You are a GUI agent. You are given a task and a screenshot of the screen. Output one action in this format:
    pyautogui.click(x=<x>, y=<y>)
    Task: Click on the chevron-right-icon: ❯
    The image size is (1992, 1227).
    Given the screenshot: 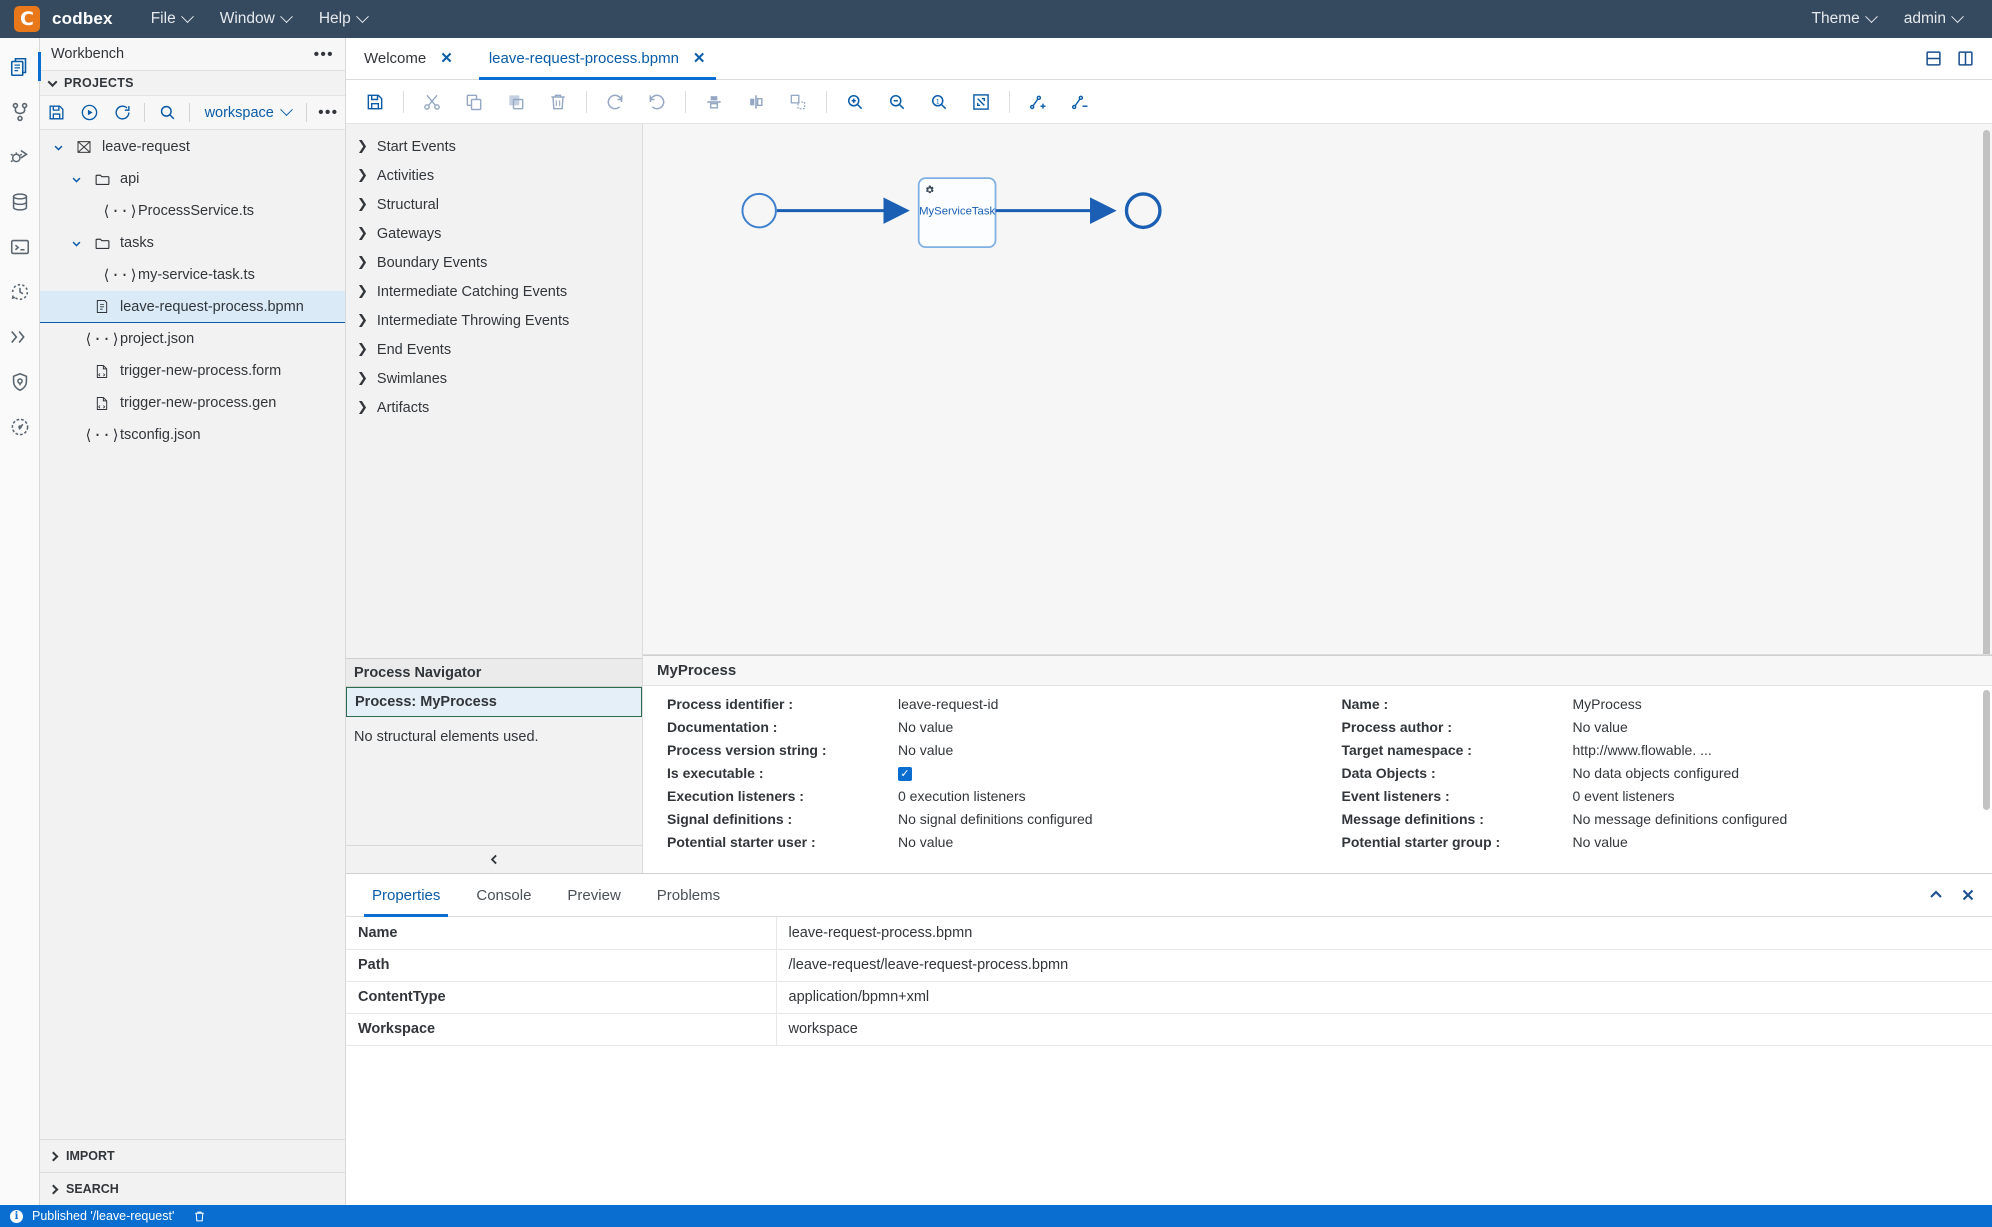 What is the action you would take?
    pyautogui.click(x=362, y=262)
    